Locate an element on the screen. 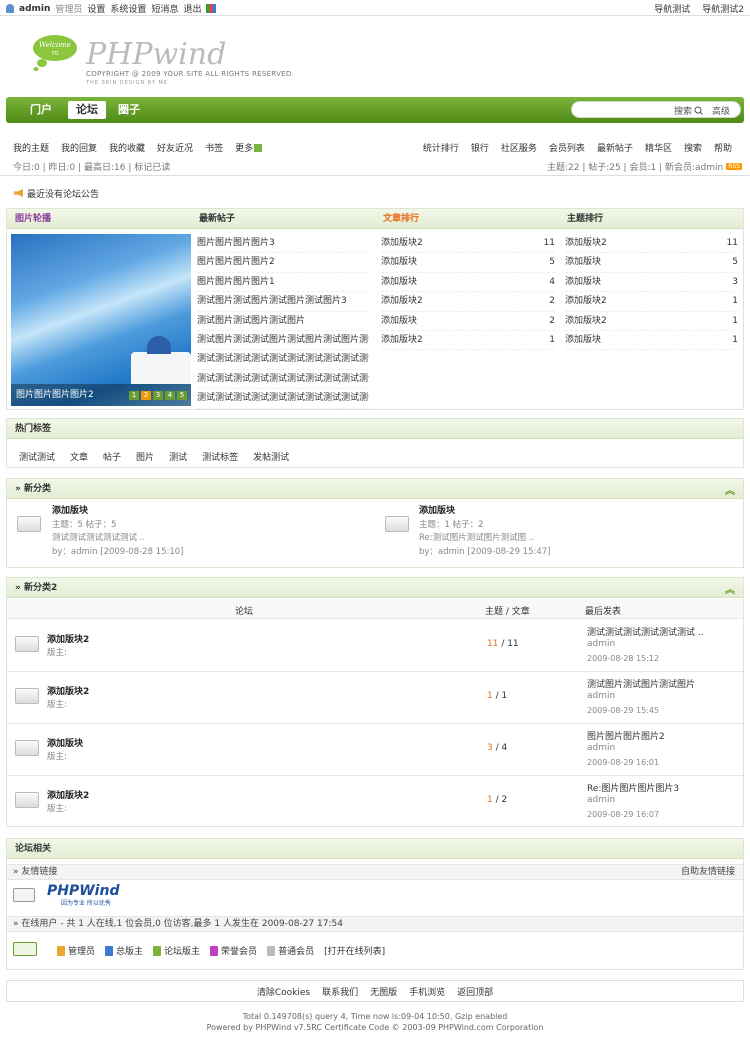 Image resolution: width=750 pixels, height=1056 pixels. my-topics-link: 我的主题 is located at coordinates (31, 147).